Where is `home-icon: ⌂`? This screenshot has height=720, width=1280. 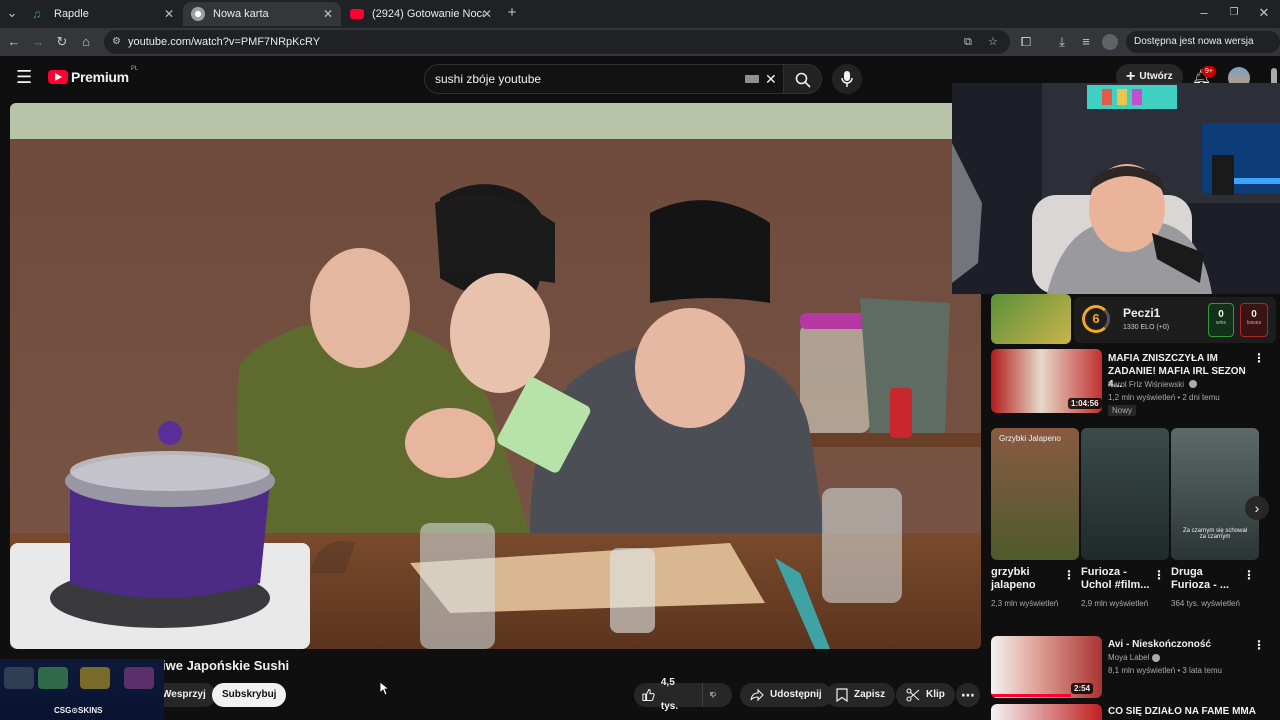 home-icon: ⌂ is located at coordinates (86, 42).